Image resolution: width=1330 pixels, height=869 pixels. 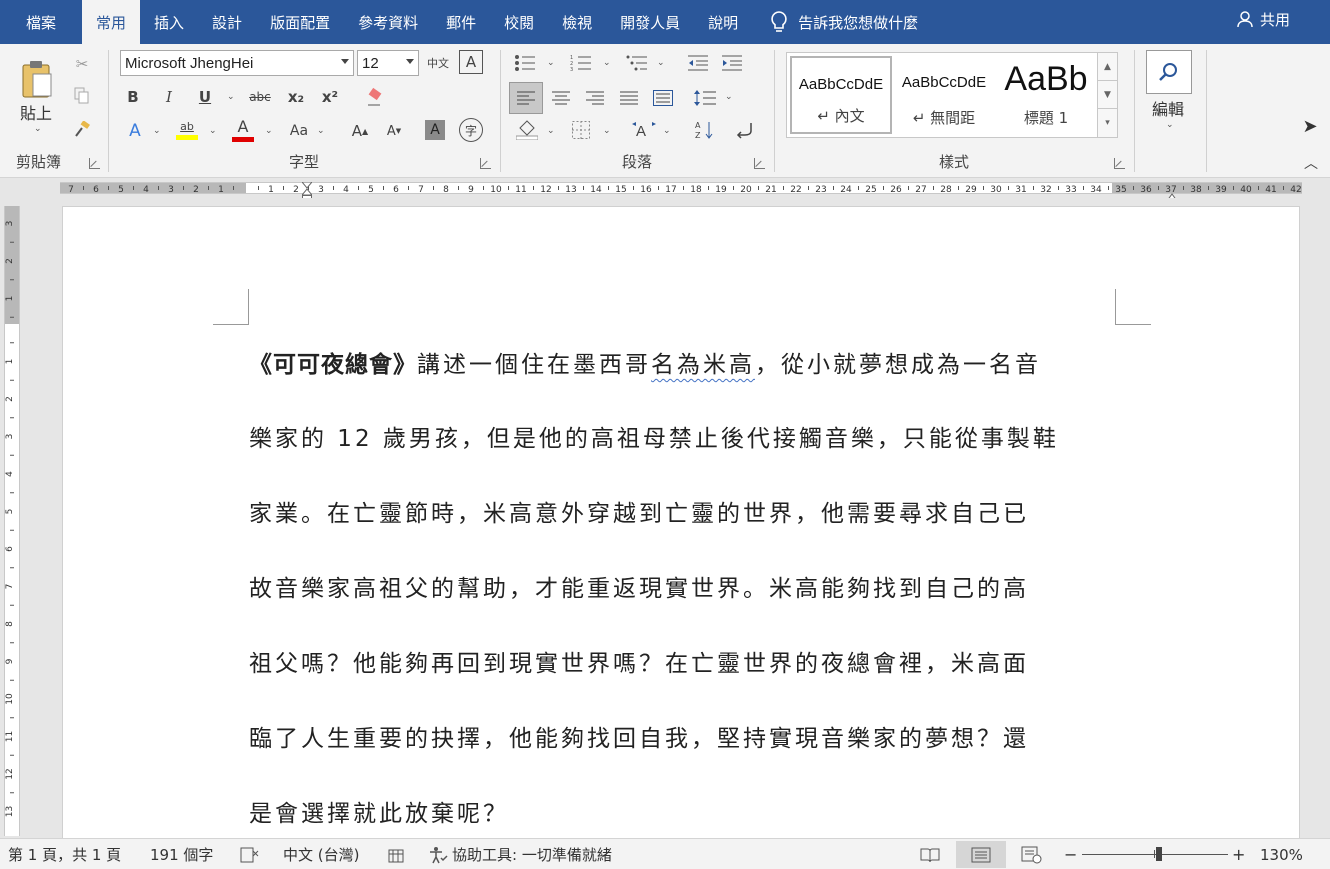 What do you see at coordinates (157, 131) in the screenshot?
I see `text-effects-dropdown: ⌄` at bounding box center [157, 131].